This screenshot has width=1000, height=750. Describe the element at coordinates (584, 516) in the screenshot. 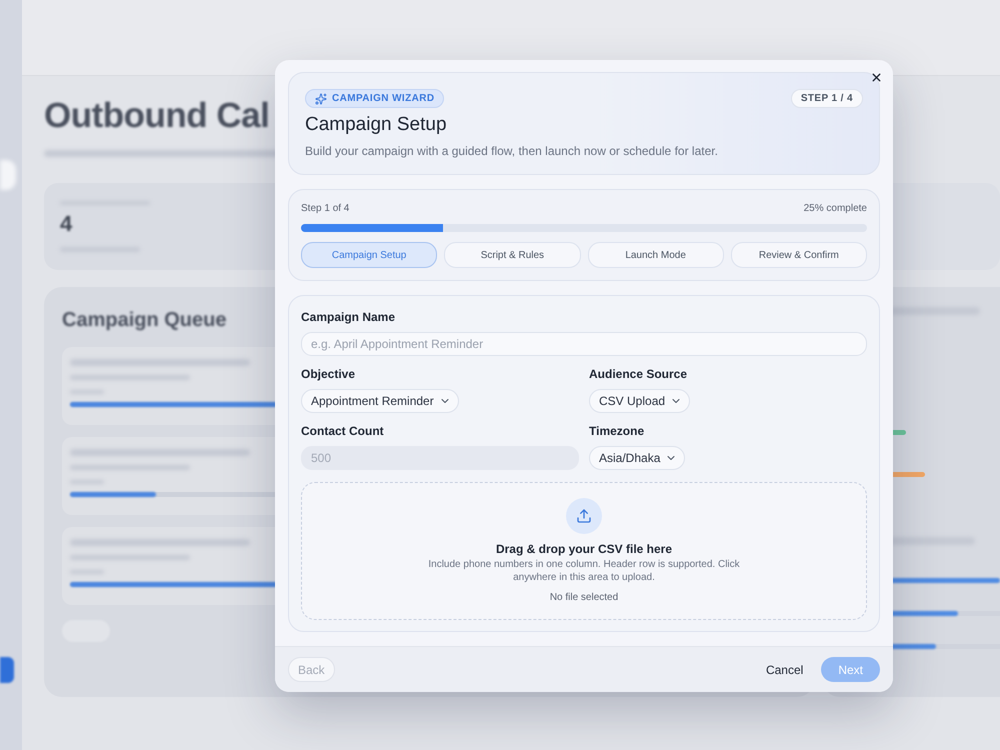

I see `upload-icon` at that location.